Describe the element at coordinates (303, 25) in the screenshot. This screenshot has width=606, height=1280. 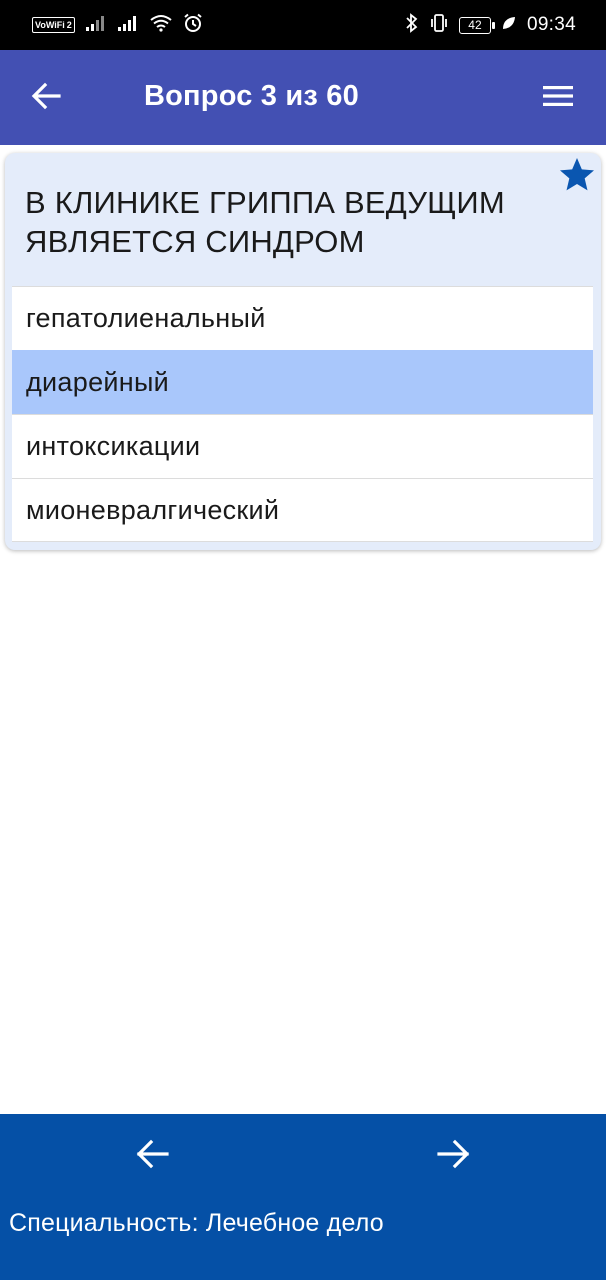
I see `status-bar: VoWiFi 2 42 09:34` at that location.